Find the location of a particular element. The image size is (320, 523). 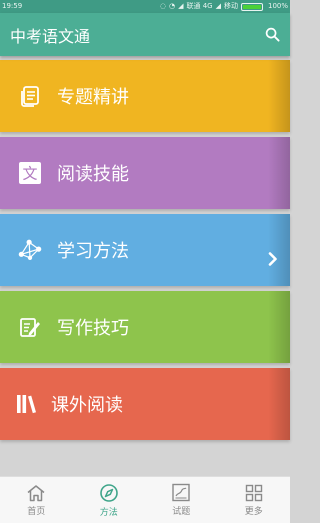

books-shelf-icon is located at coordinates (26, 404).